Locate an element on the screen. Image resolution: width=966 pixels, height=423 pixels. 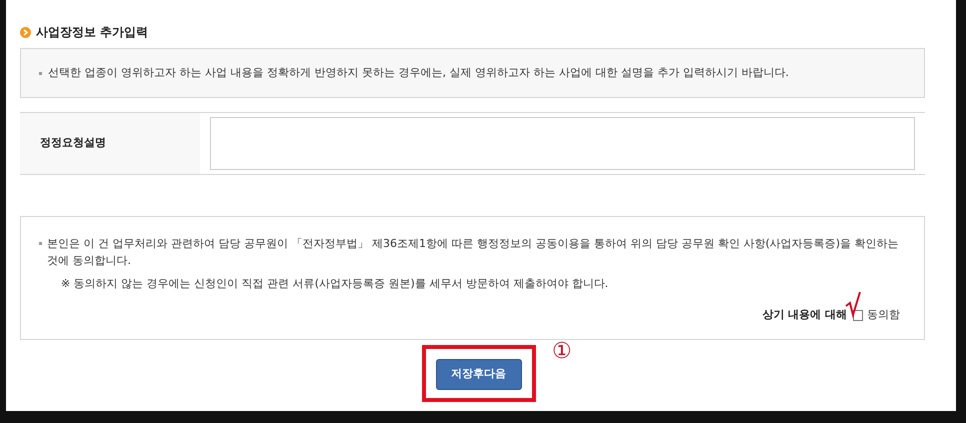
agree-prompt: 상기 내용에 대해 is located at coordinates (804, 315).